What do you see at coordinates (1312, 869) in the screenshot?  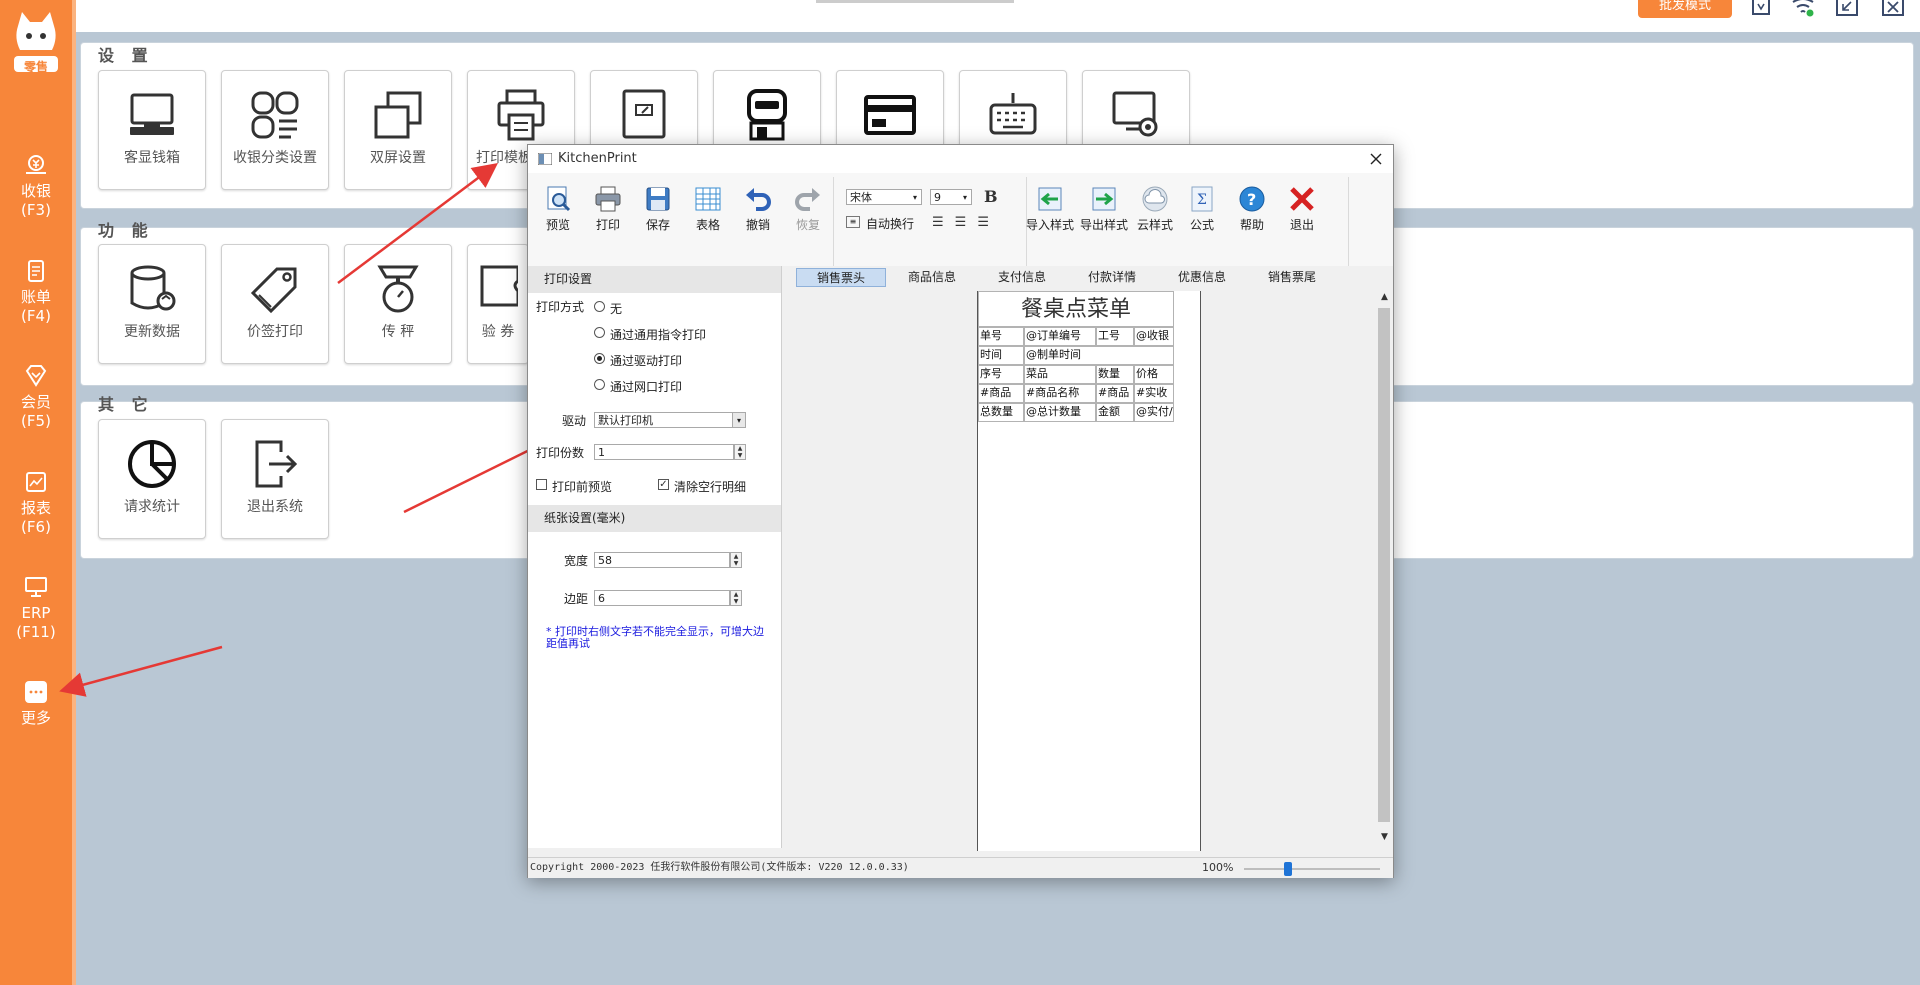 I see `zoom-slider-track` at bounding box center [1312, 869].